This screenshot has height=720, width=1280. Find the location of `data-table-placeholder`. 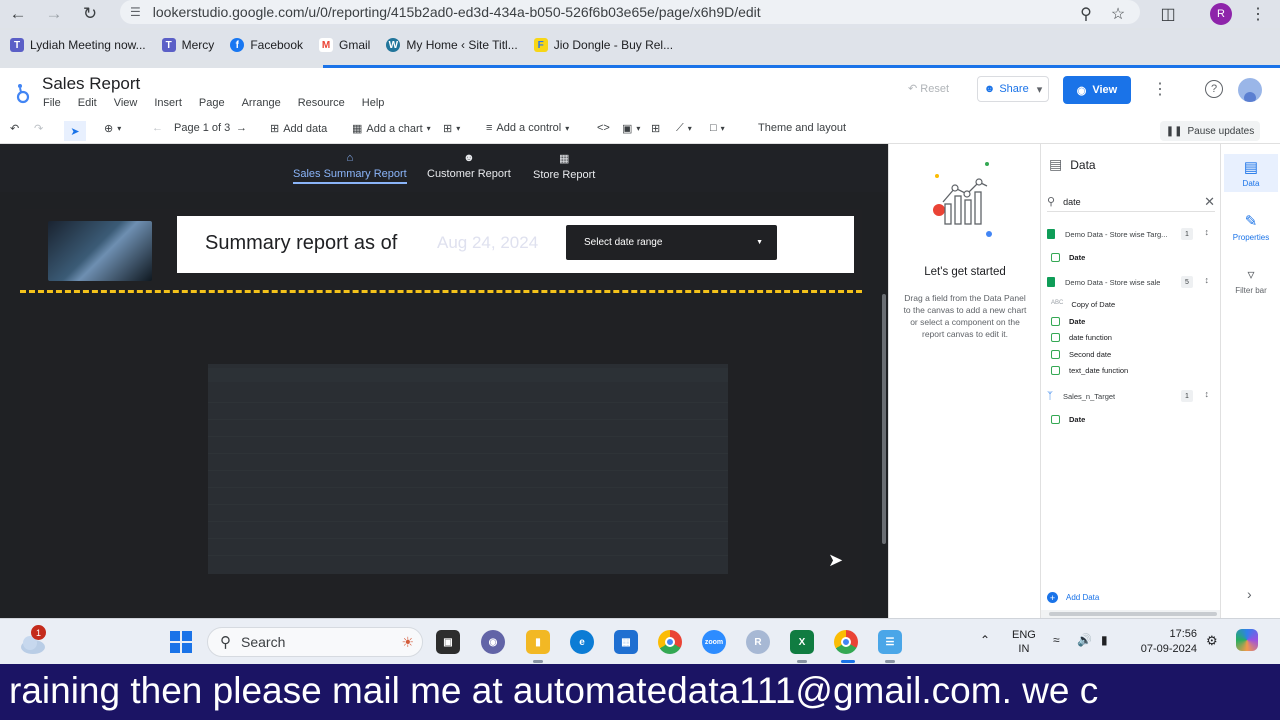

data-table-placeholder is located at coordinates (468, 469).